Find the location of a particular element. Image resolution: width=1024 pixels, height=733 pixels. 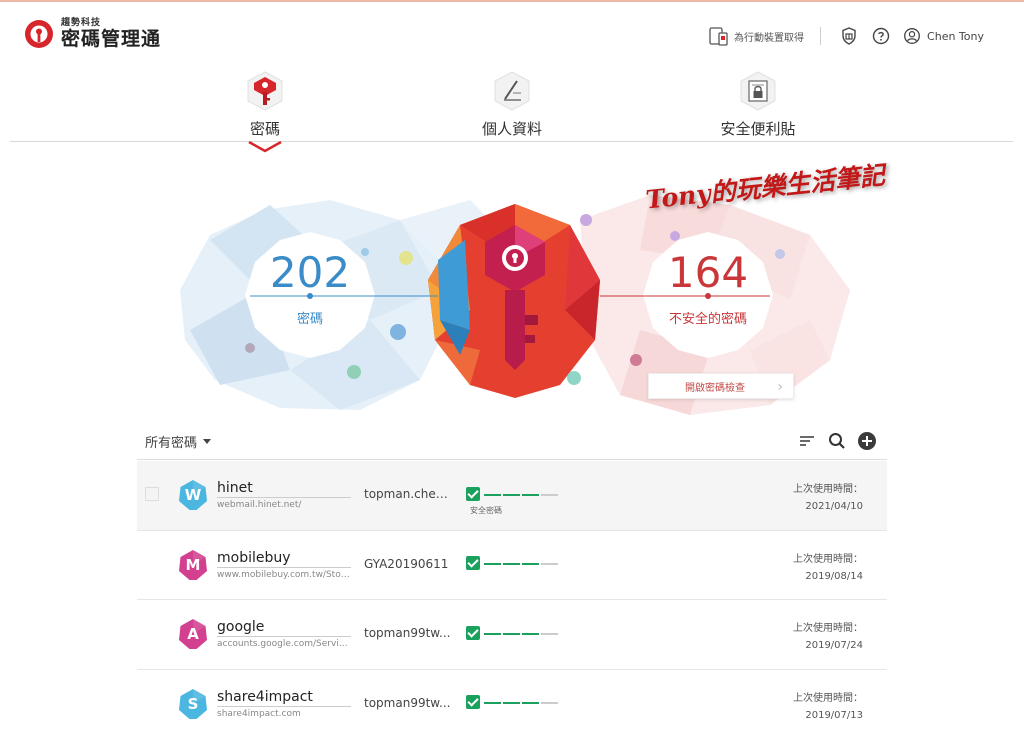

site-avatar: W is located at coordinates (193, 495).